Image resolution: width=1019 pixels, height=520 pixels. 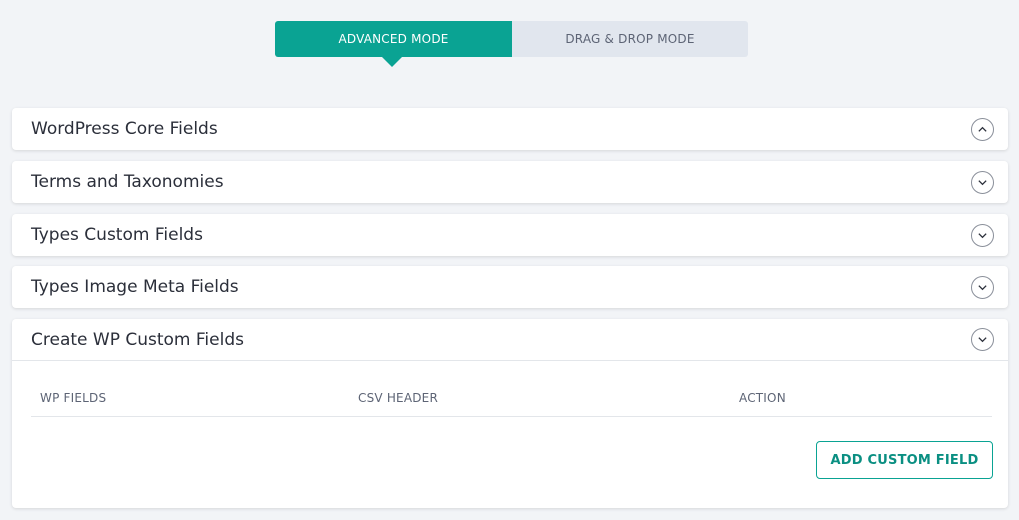 What do you see at coordinates (510, 340) in the screenshot?
I see `panel-header: Create WP Custom Fields` at bounding box center [510, 340].